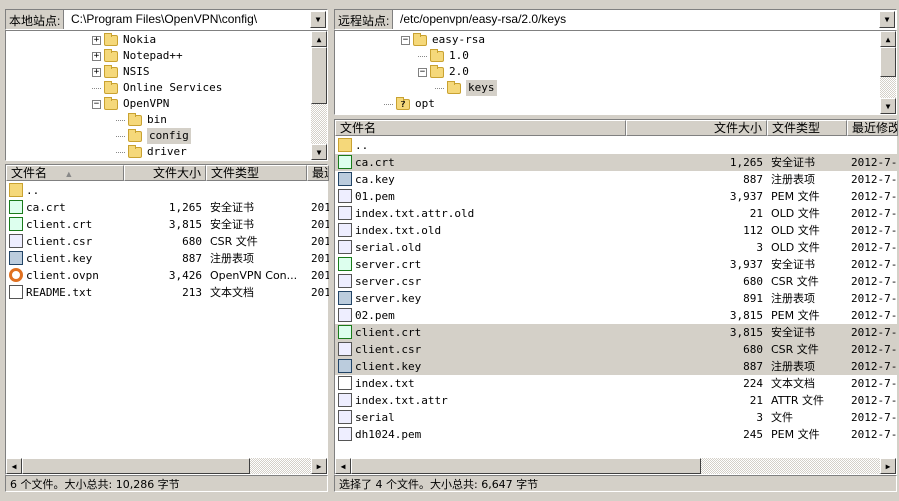  I want to click on sort-ascending-icon: ▲, so click(69, 174).